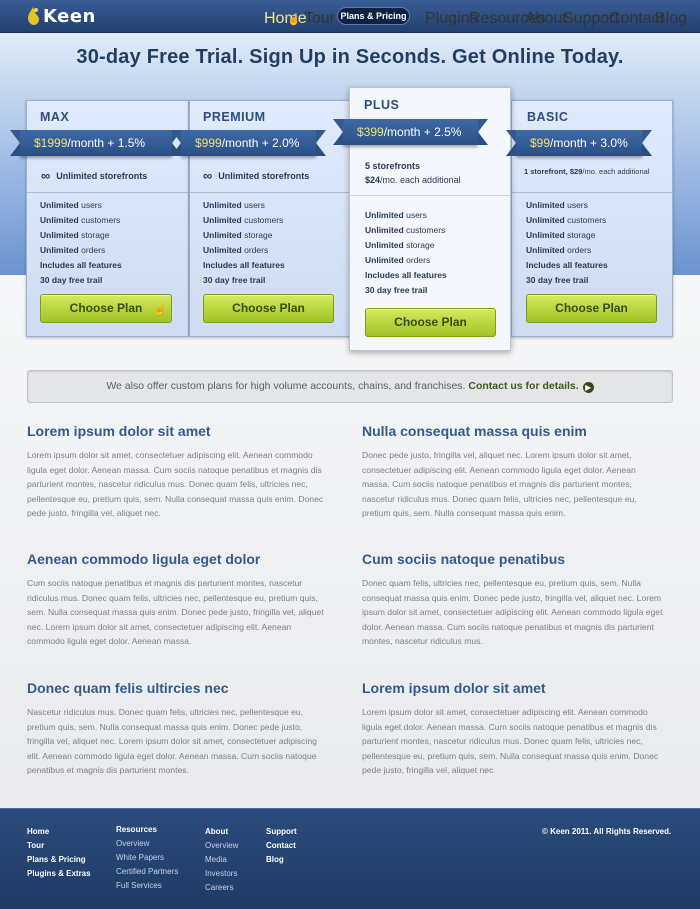 This screenshot has width=700, height=909. What do you see at coordinates (382, 105) in the screenshot?
I see `plan-name: PLUS` at bounding box center [382, 105].